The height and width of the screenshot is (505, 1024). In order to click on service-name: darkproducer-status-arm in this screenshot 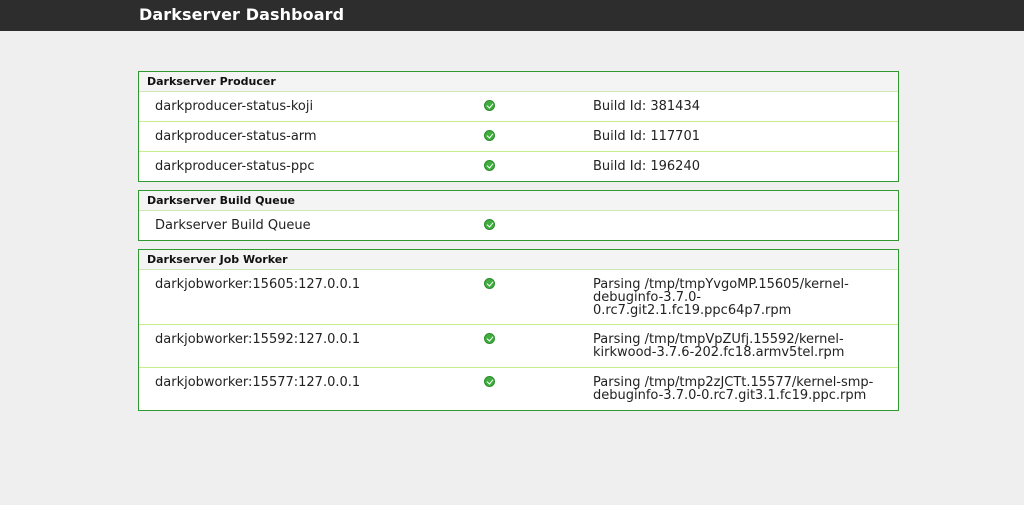, I will do `click(236, 136)`.